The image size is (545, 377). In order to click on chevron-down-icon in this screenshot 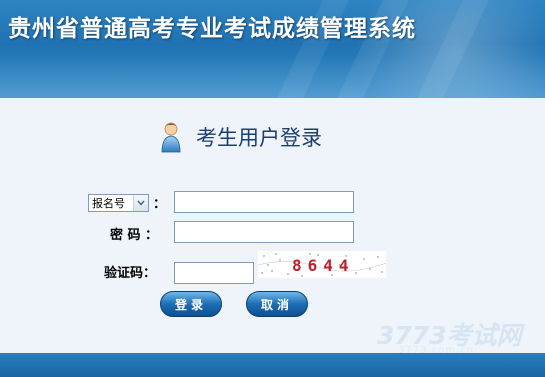, I will do `click(140, 202)`.